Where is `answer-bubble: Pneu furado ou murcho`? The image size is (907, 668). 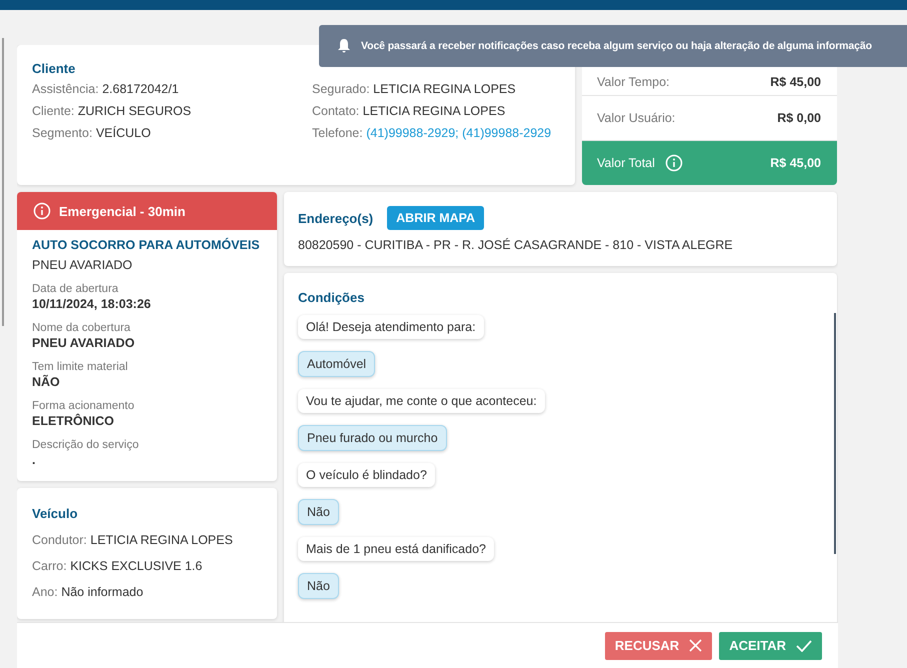 answer-bubble: Pneu furado ou murcho is located at coordinates (372, 438).